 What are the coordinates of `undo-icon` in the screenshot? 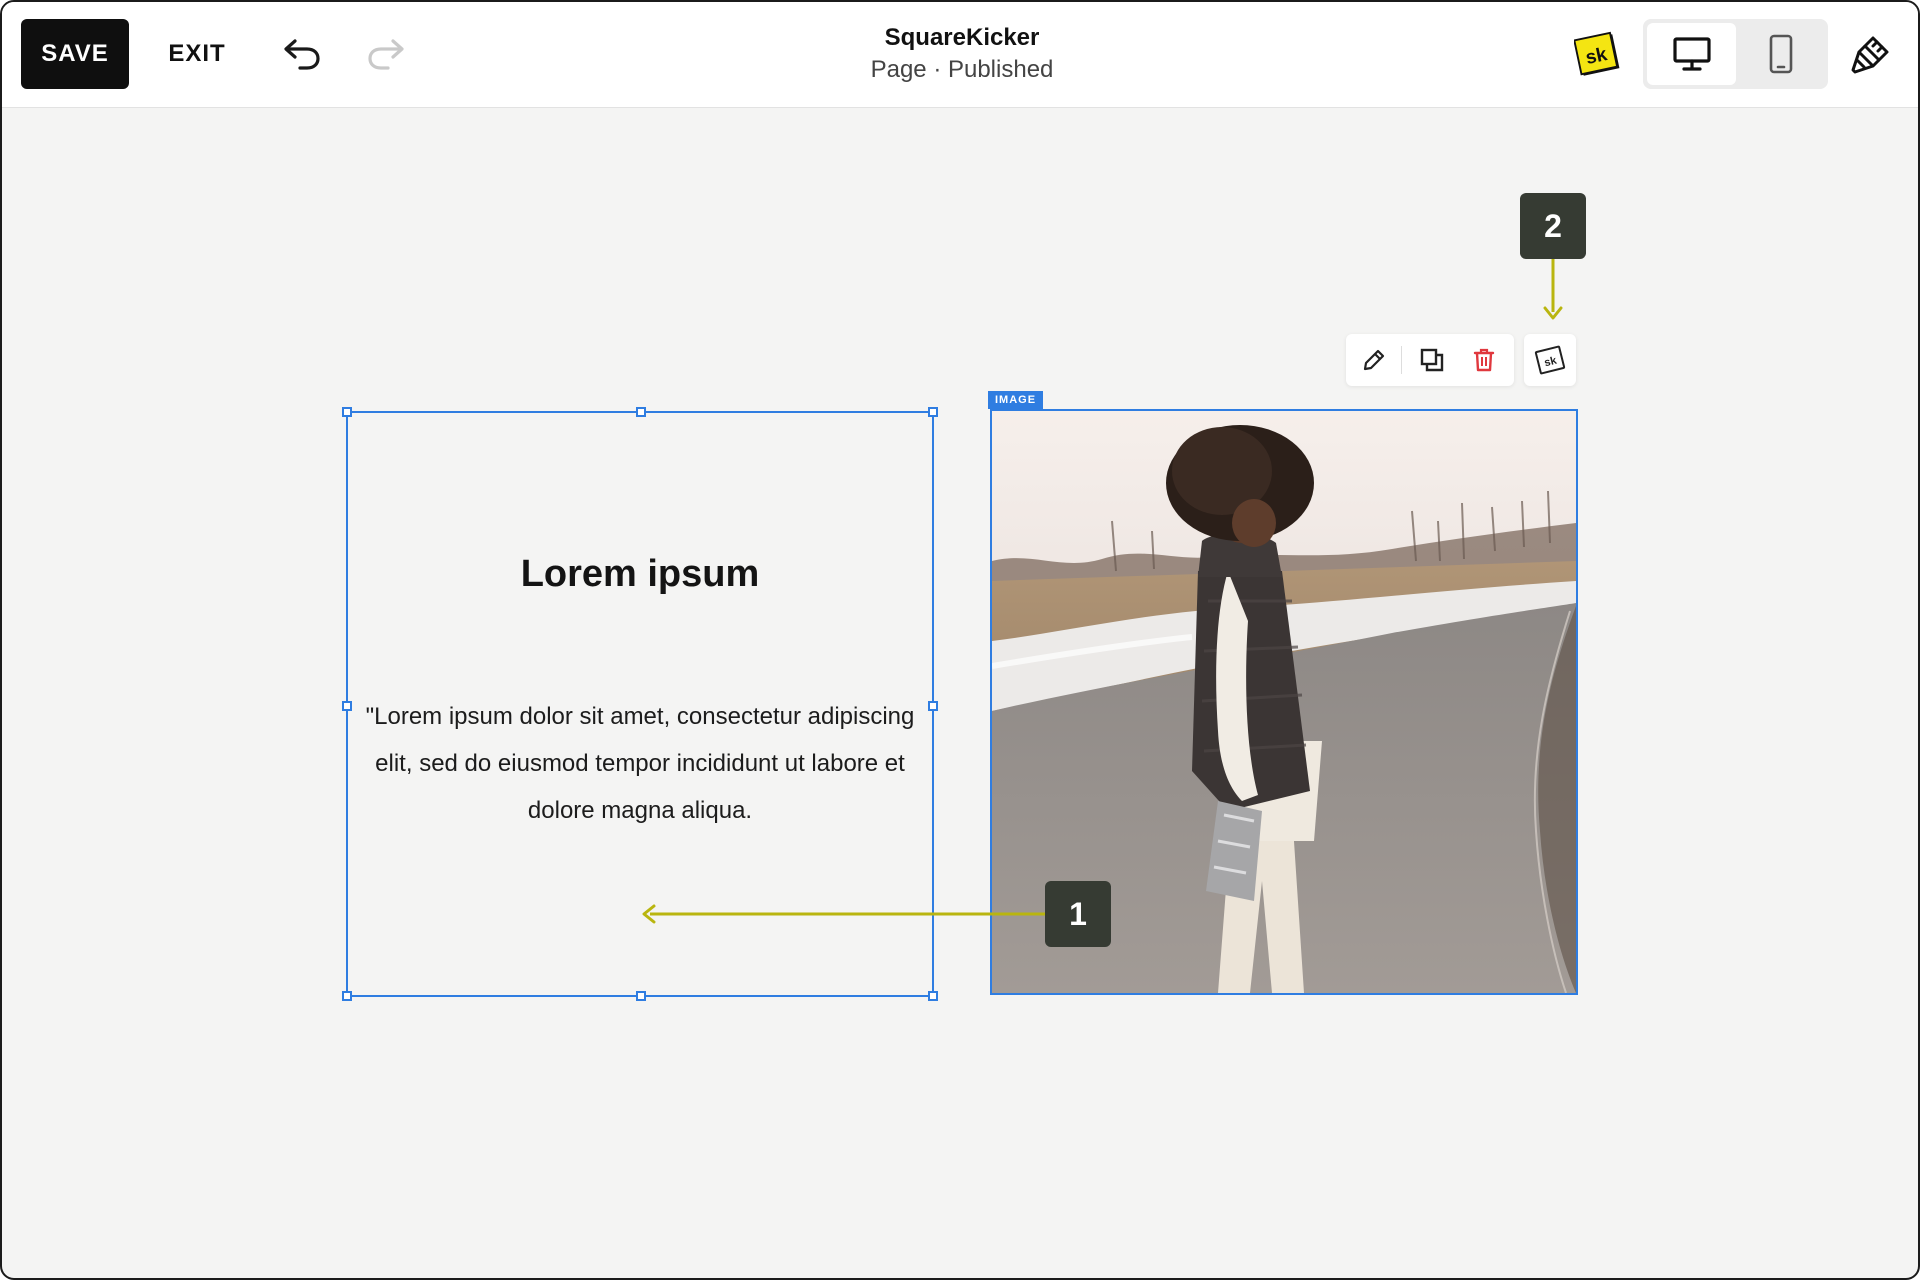 It's located at (302, 54).